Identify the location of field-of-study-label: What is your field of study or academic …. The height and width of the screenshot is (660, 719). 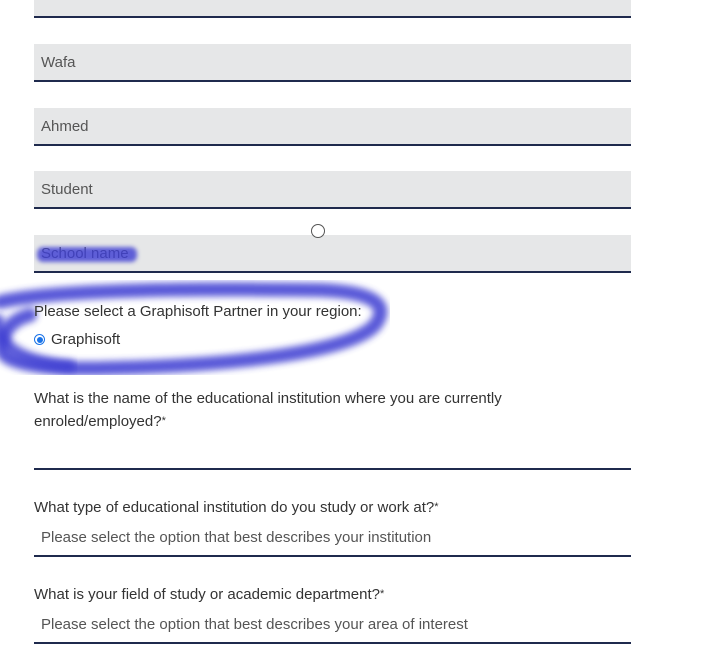
(209, 594).